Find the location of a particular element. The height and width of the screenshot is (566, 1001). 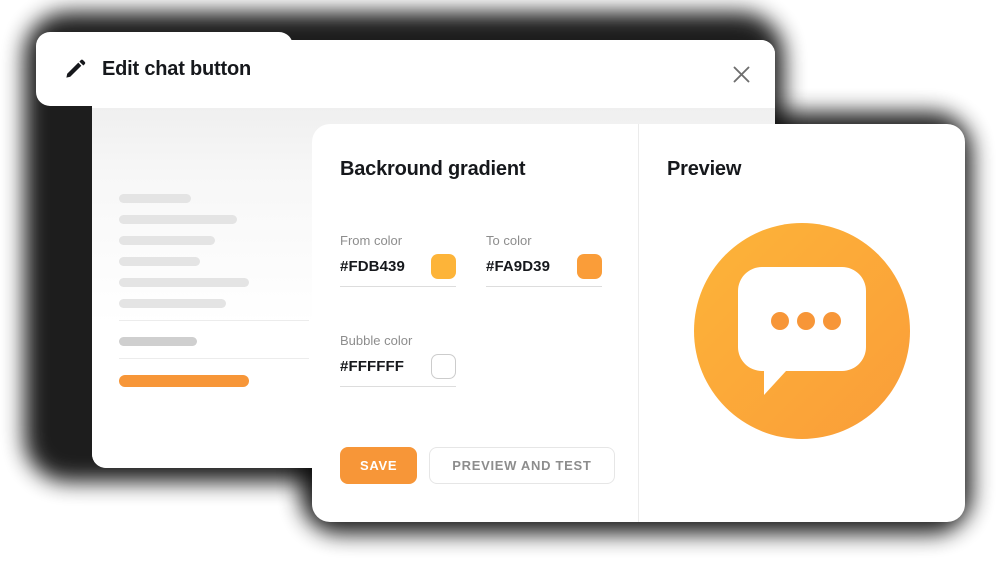

field-spacer is located at coordinates (474, 310).